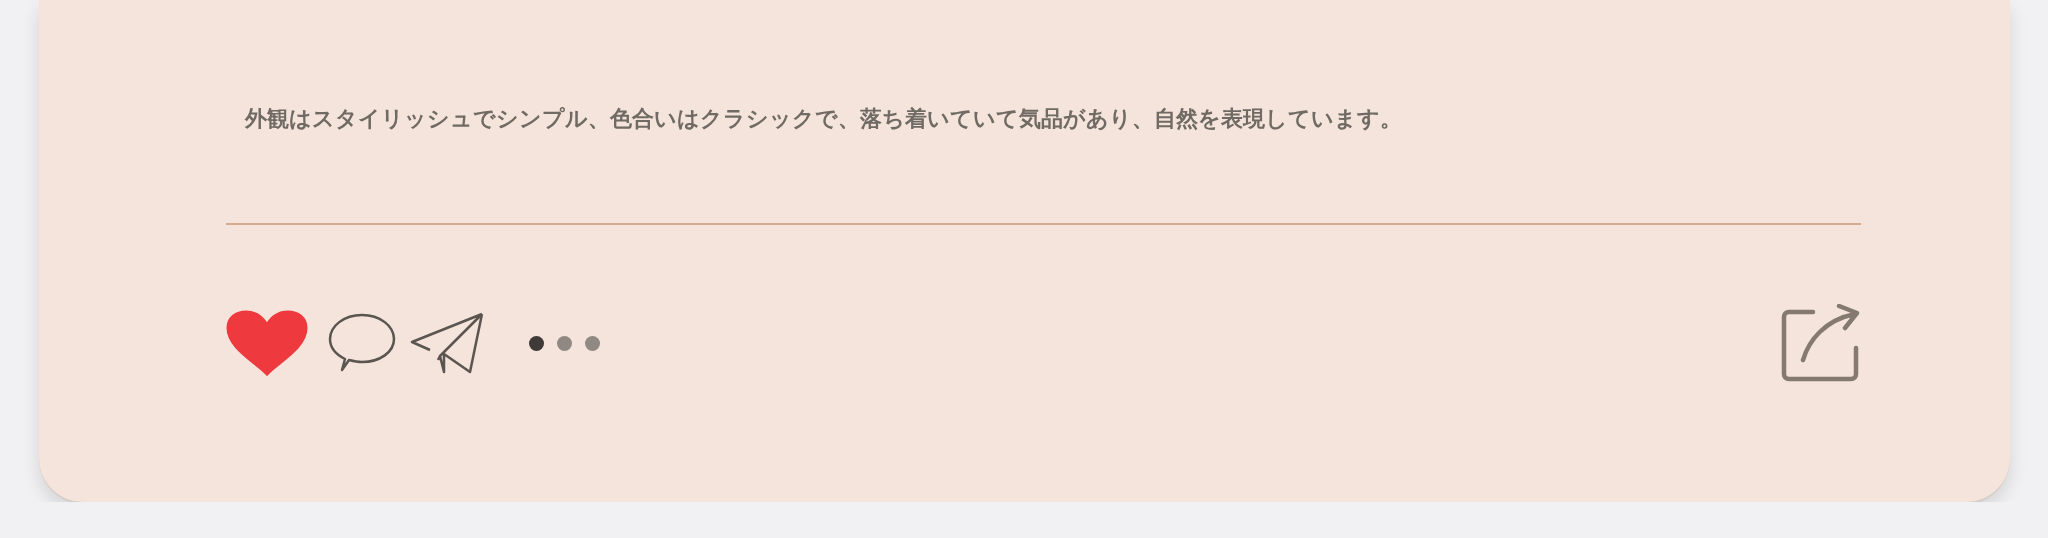 The width and height of the screenshot is (2048, 538). I want to click on share-button, so click(1821, 343).